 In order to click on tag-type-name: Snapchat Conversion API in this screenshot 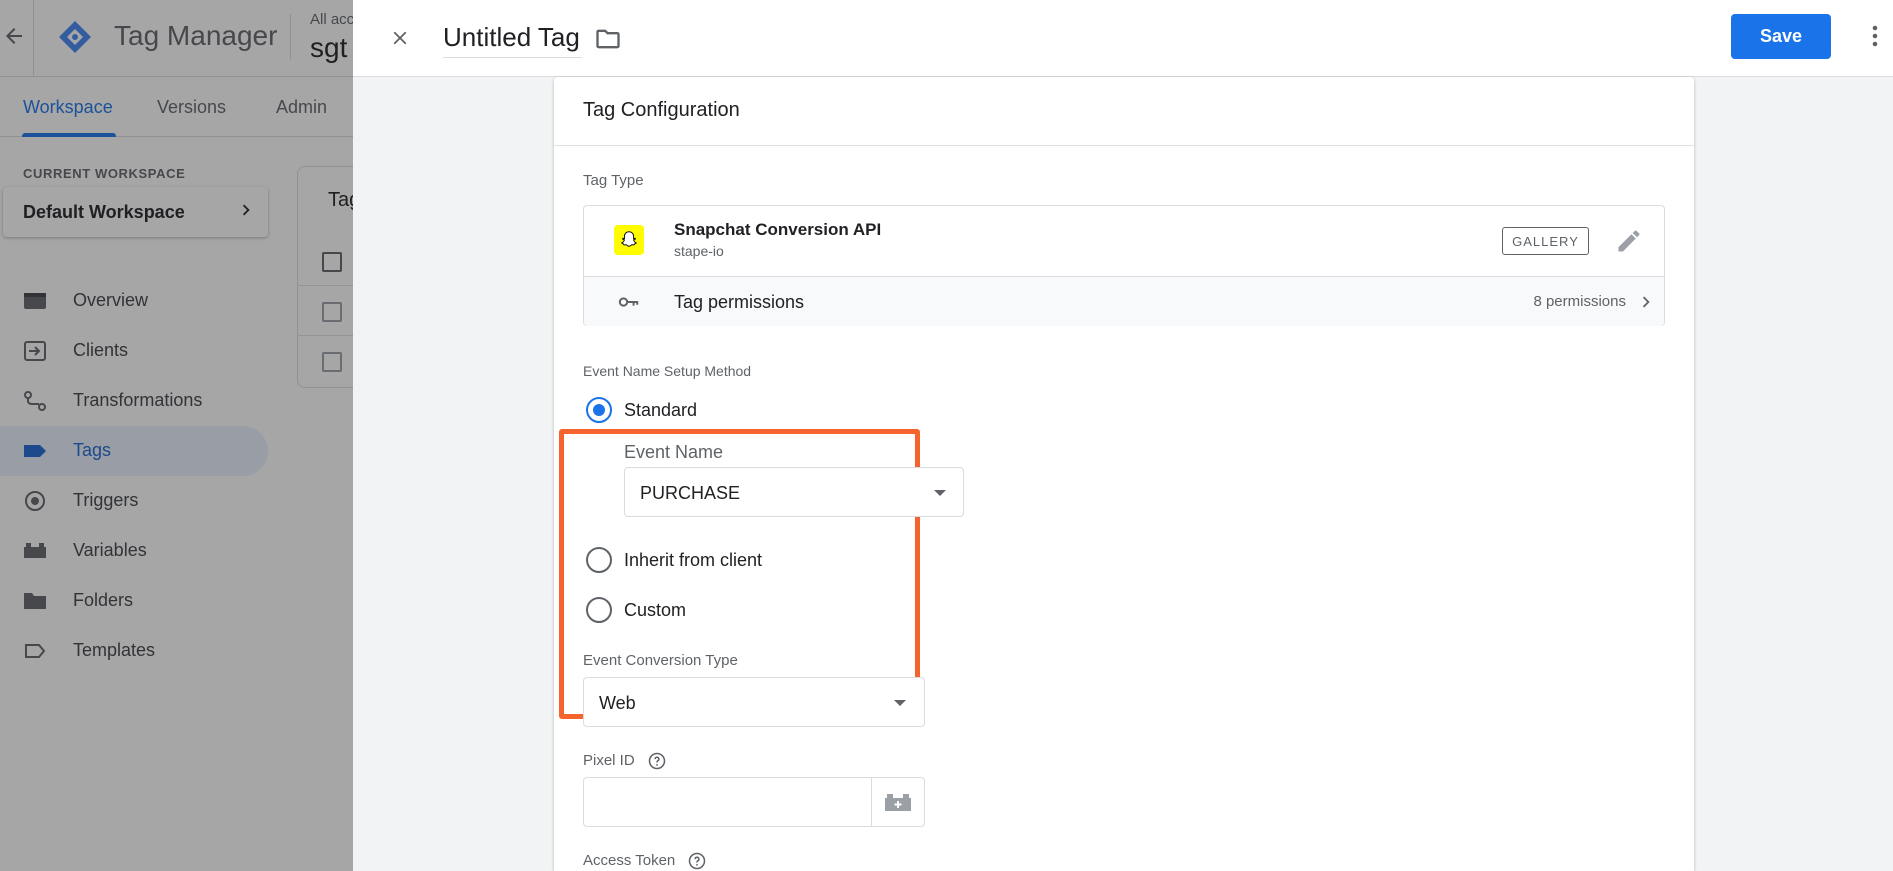, I will do `click(778, 229)`.